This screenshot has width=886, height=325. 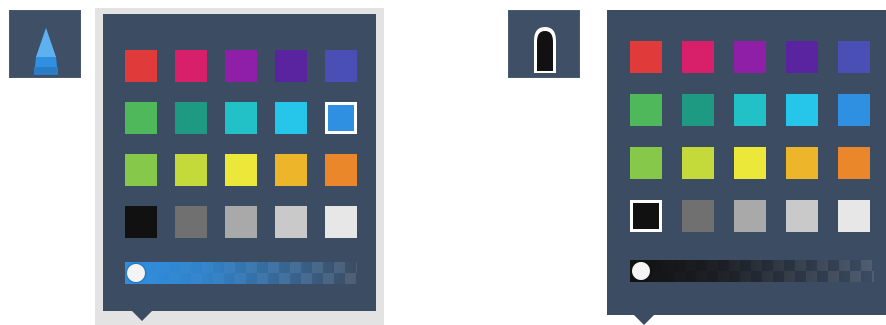 I want to click on pen-button-felt-tip, so click(x=544, y=44).